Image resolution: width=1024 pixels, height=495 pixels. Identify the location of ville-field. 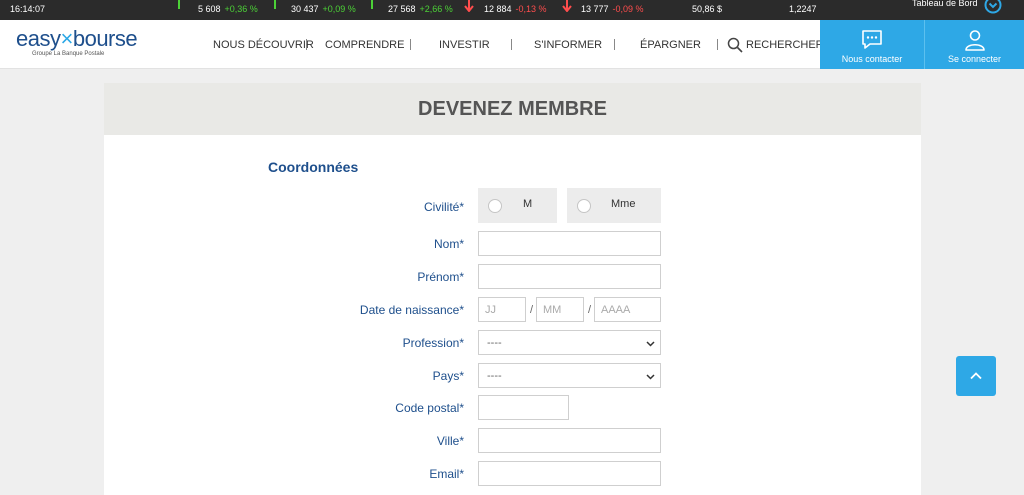
(569, 440).